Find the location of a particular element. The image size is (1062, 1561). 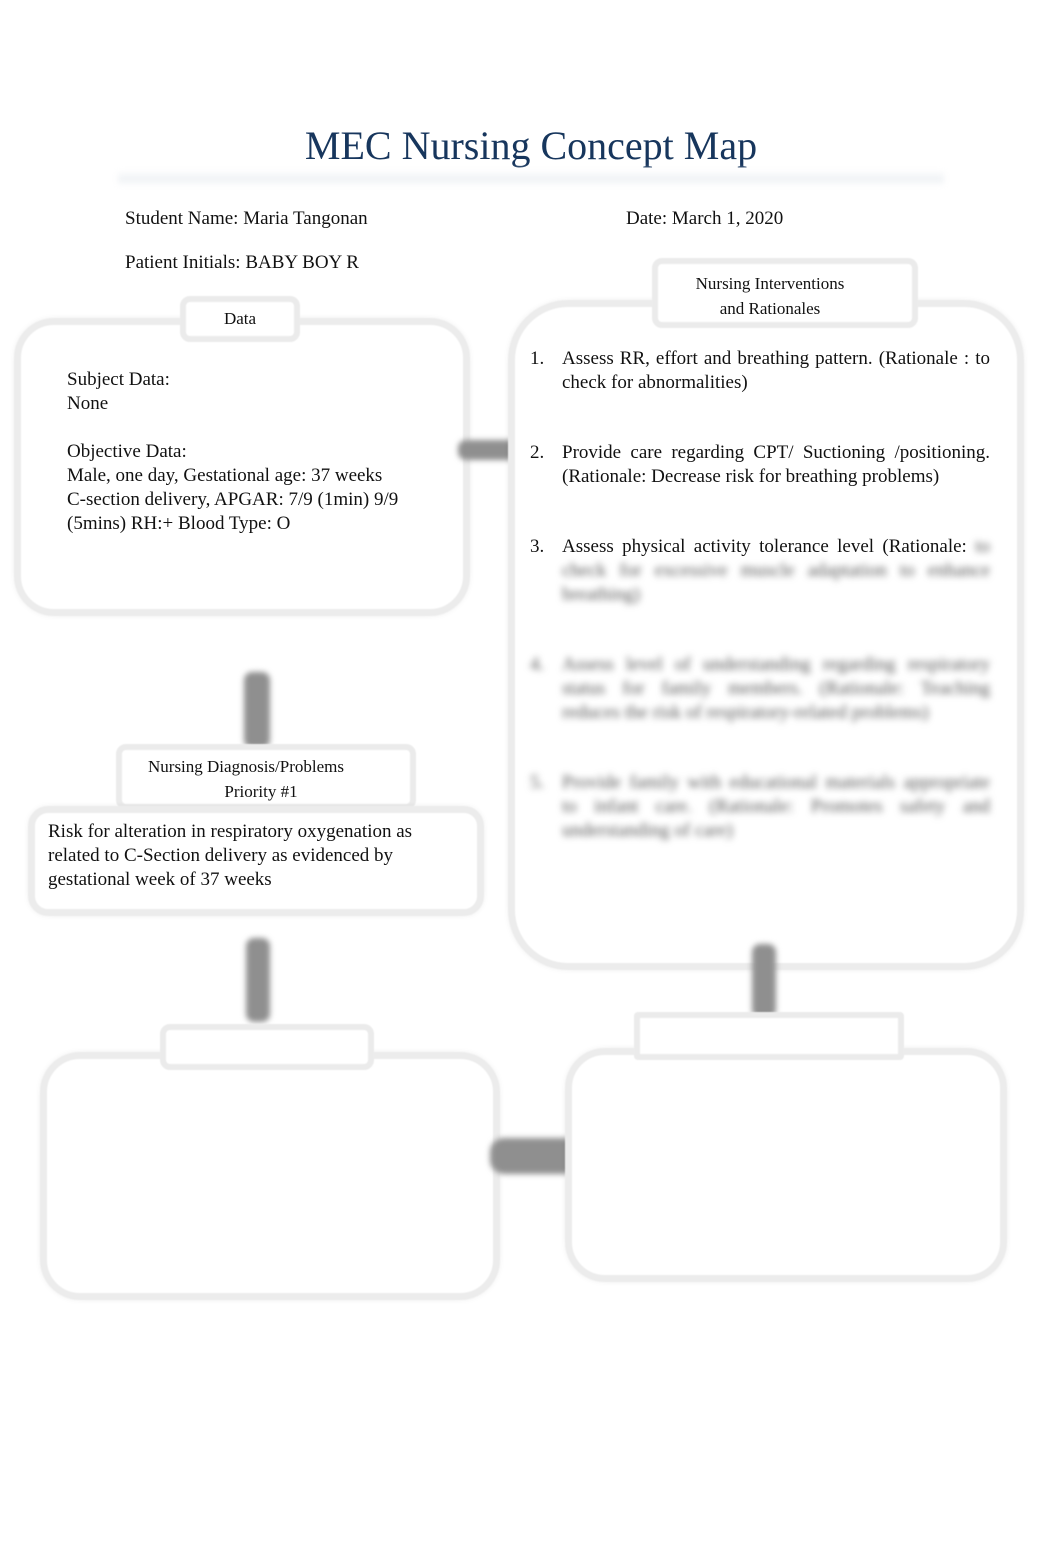

page-title: MEC Nursing Concept Map is located at coordinates (531, 145).